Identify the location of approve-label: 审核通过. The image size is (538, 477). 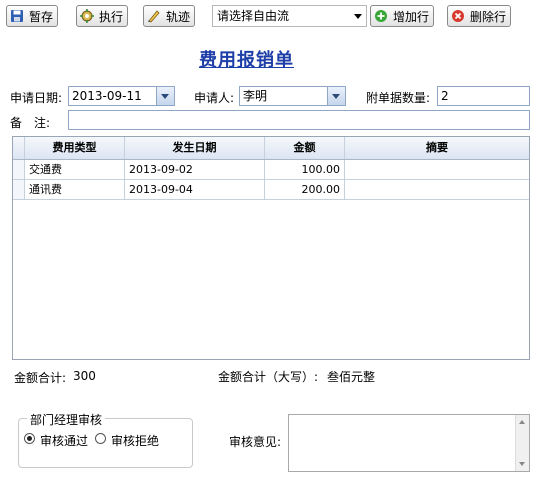
(64, 440).